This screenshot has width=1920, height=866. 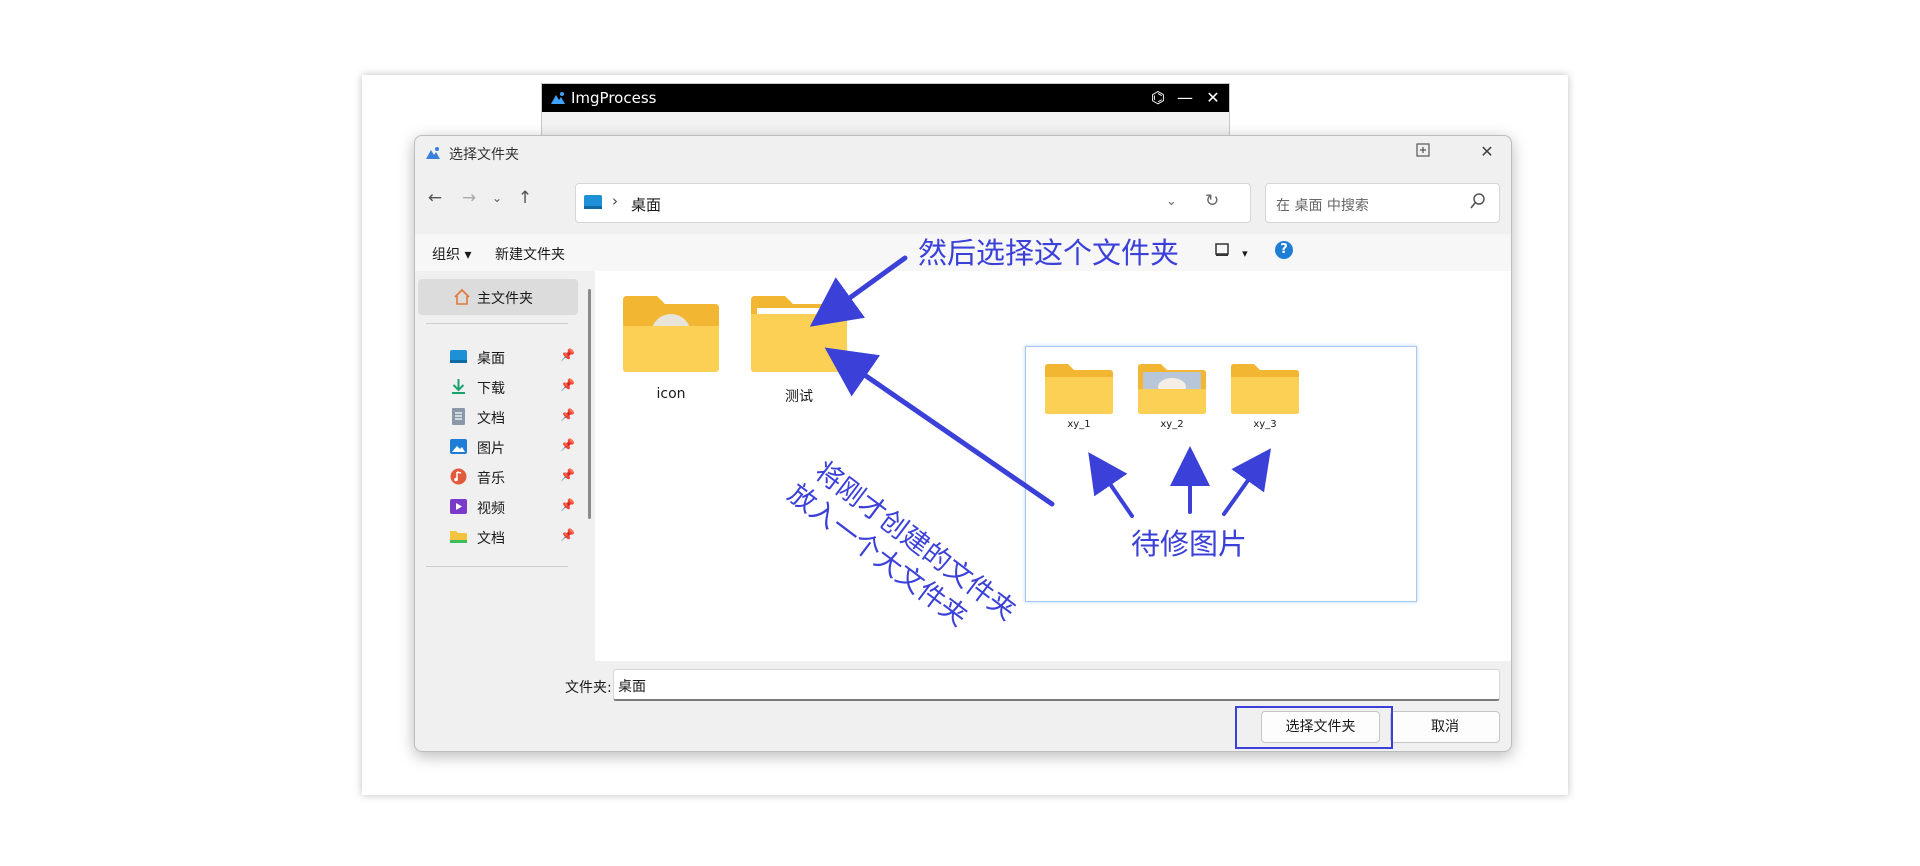 I want to click on arrow-to-xy3, so click(x=1246, y=482).